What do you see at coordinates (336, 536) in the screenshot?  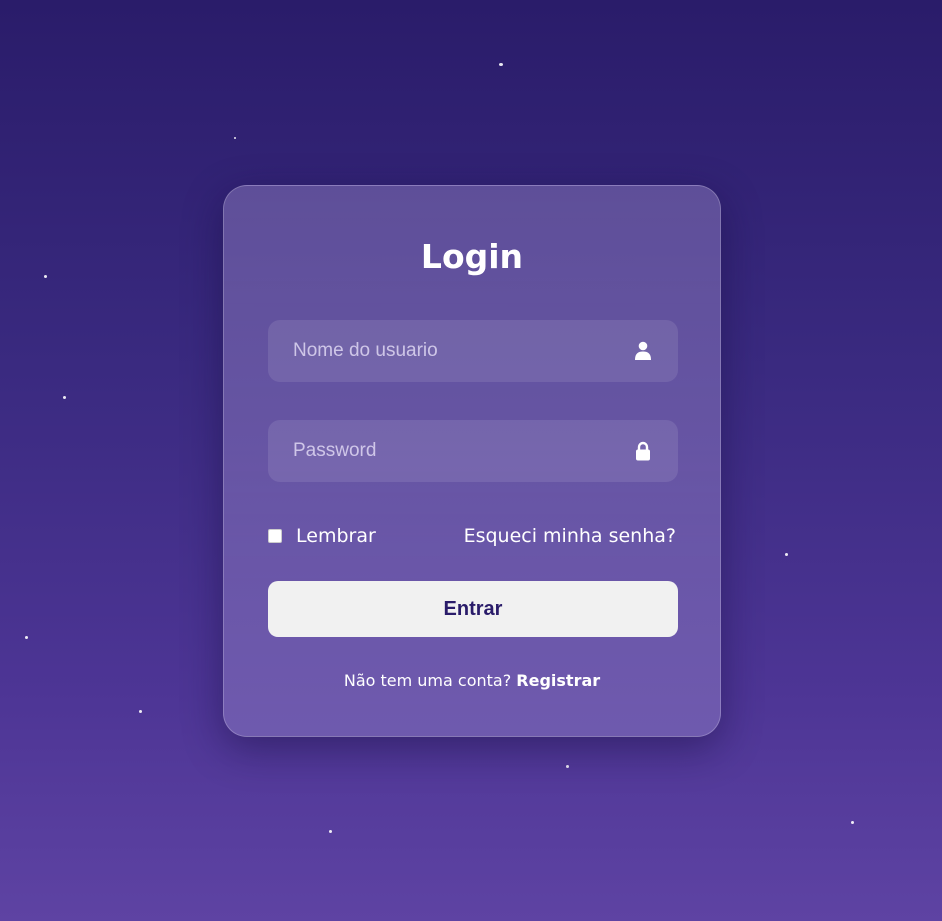 I see `remember-label: Lembrar` at bounding box center [336, 536].